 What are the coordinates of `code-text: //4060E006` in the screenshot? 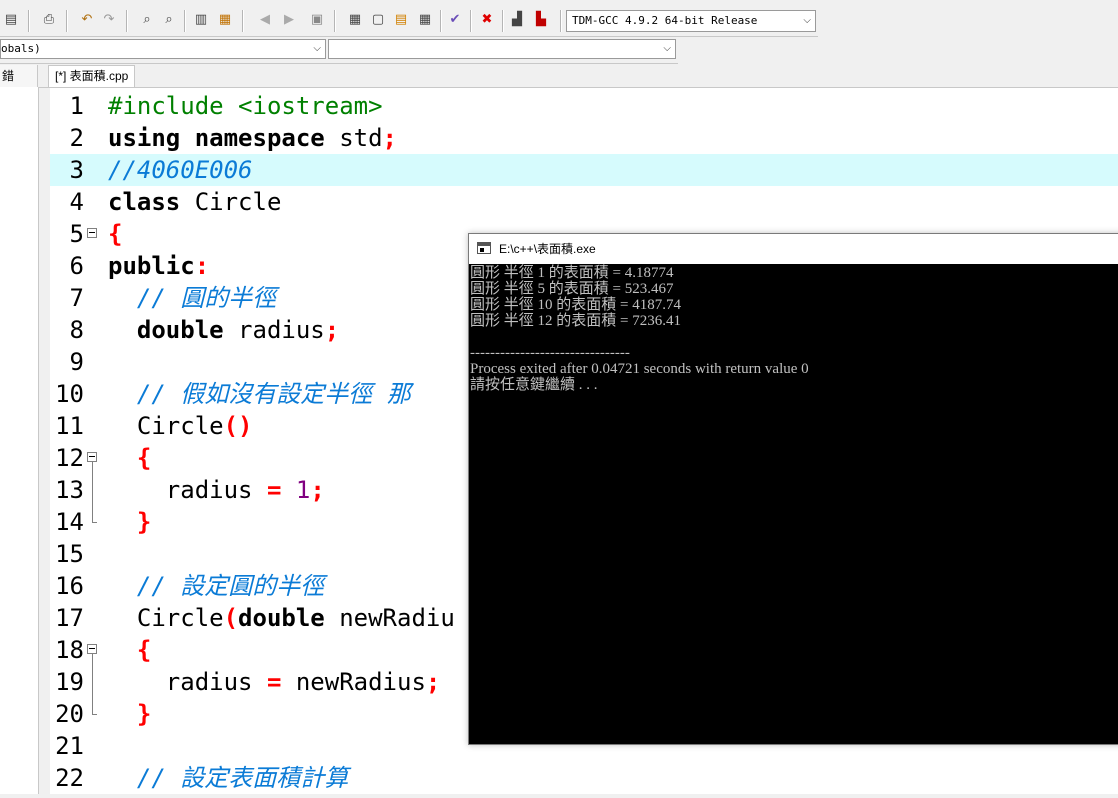 It's located at (180, 170).